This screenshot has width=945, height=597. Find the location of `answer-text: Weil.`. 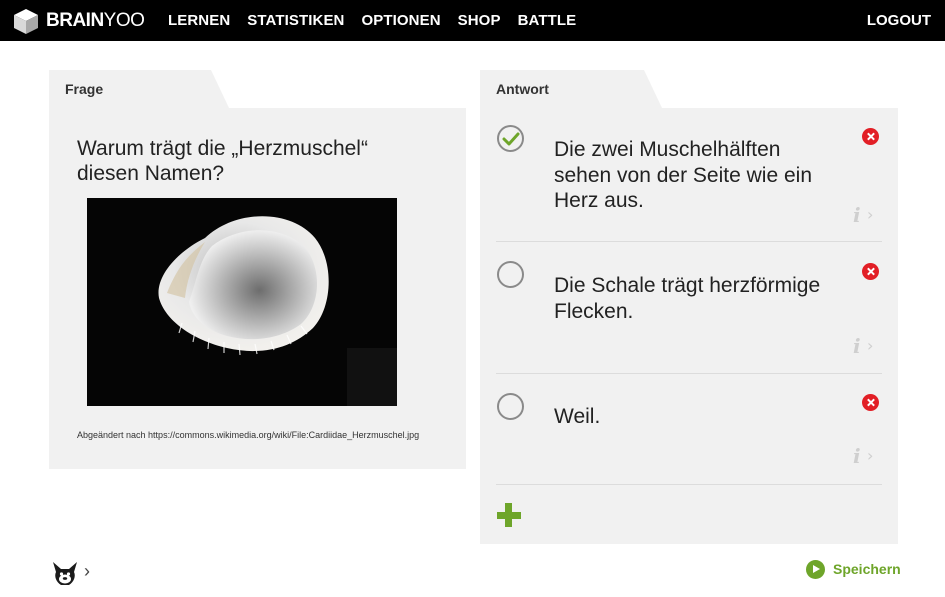

answer-text: Weil. is located at coordinates (689, 417).